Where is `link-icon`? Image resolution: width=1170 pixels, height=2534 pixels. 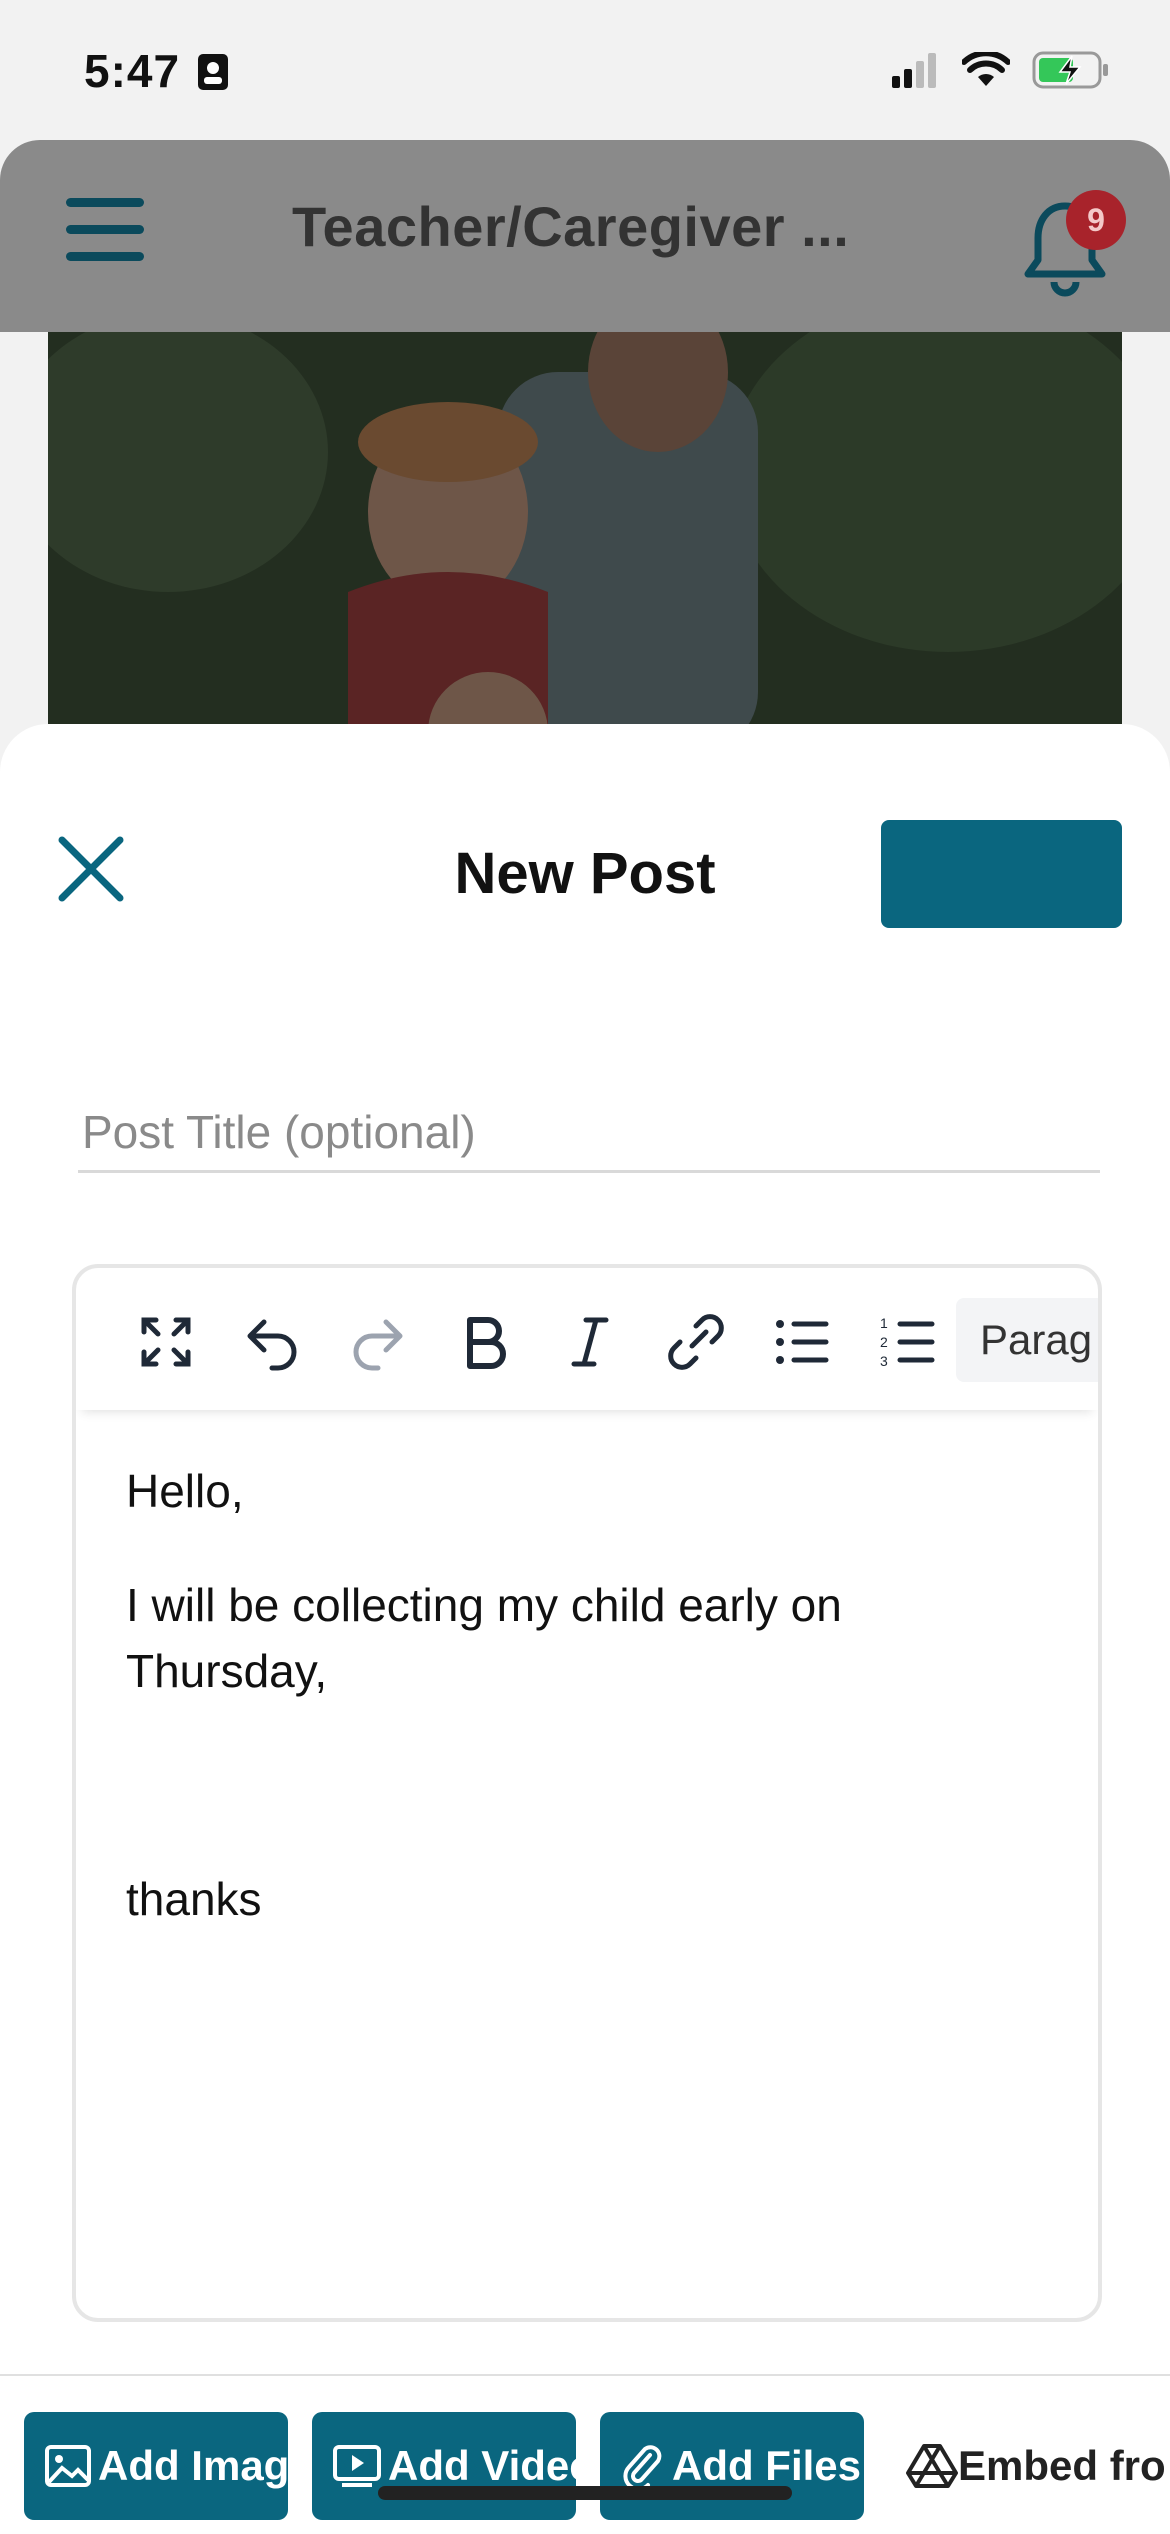
link-icon is located at coordinates (696, 1342).